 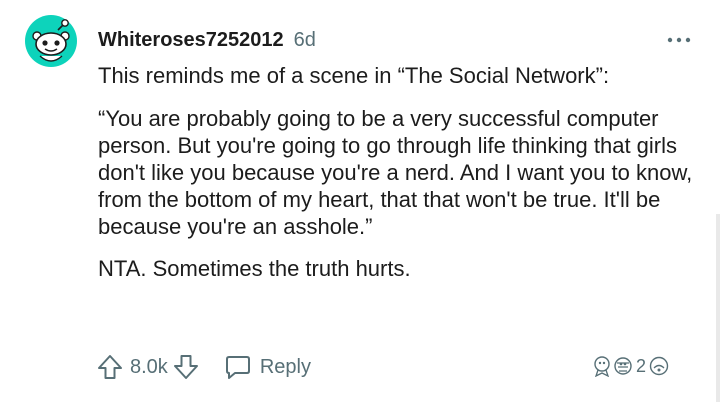 What do you see at coordinates (110, 367) in the screenshot?
I see `upvote-icon` at bounding box center [110, 367].